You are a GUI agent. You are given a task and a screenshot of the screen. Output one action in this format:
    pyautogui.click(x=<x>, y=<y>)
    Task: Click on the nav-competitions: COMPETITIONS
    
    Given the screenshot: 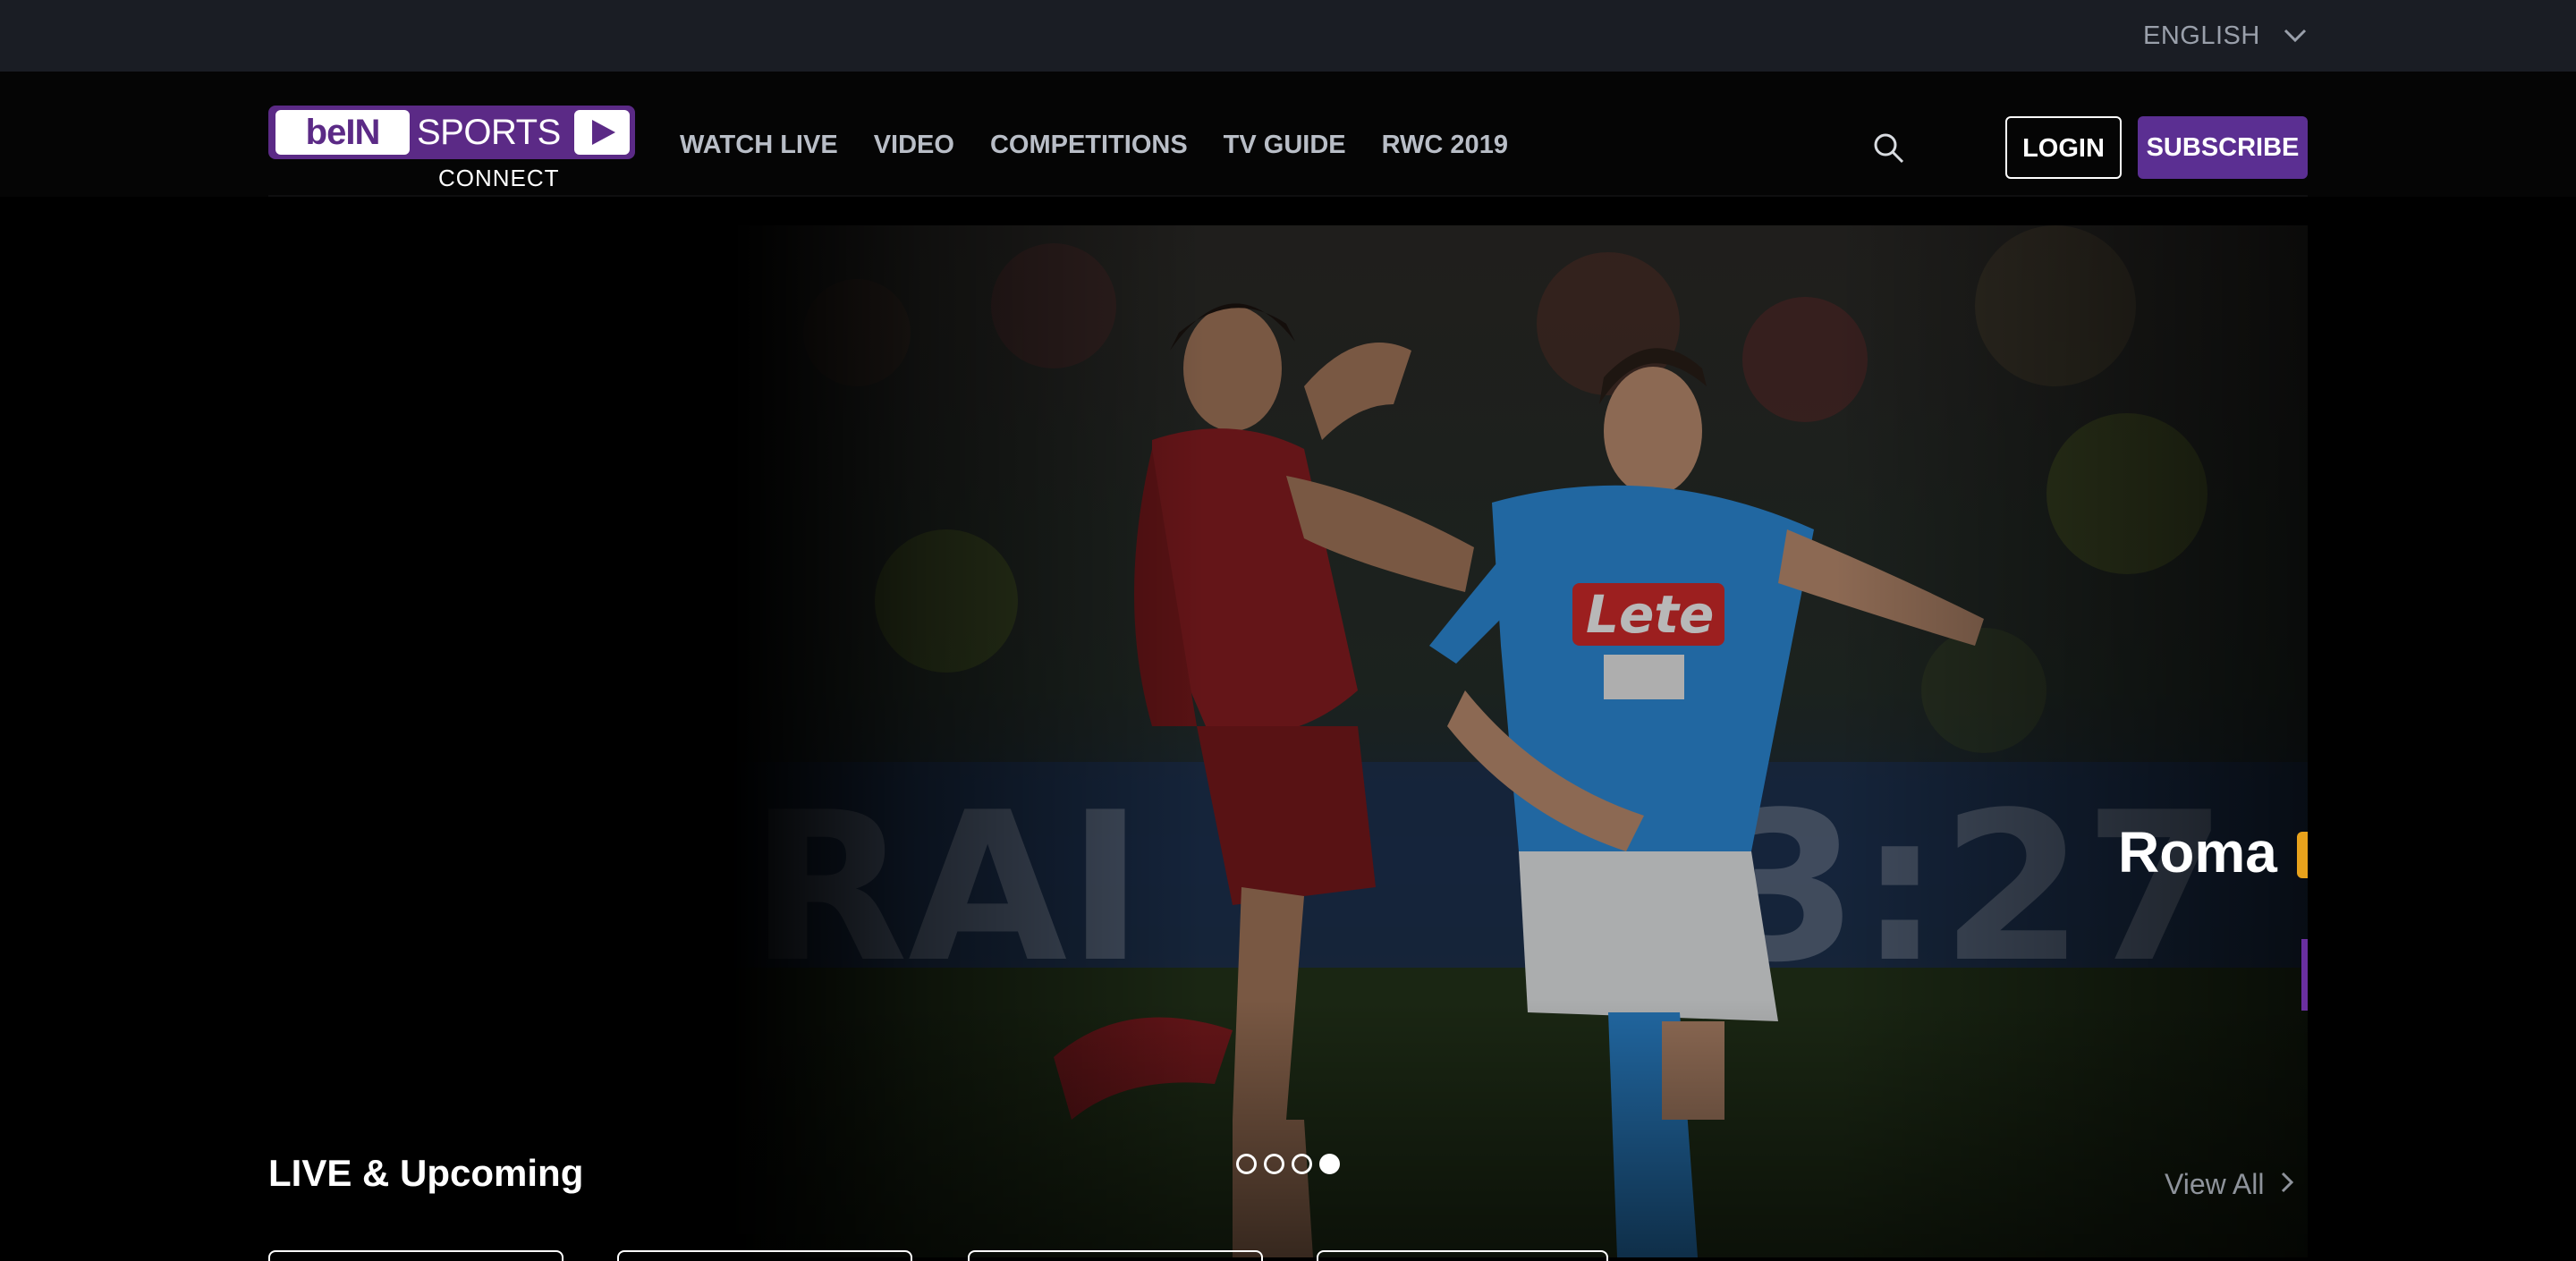 What is the action you would take?
    pyautogui.click(x=1089, y=146)
    